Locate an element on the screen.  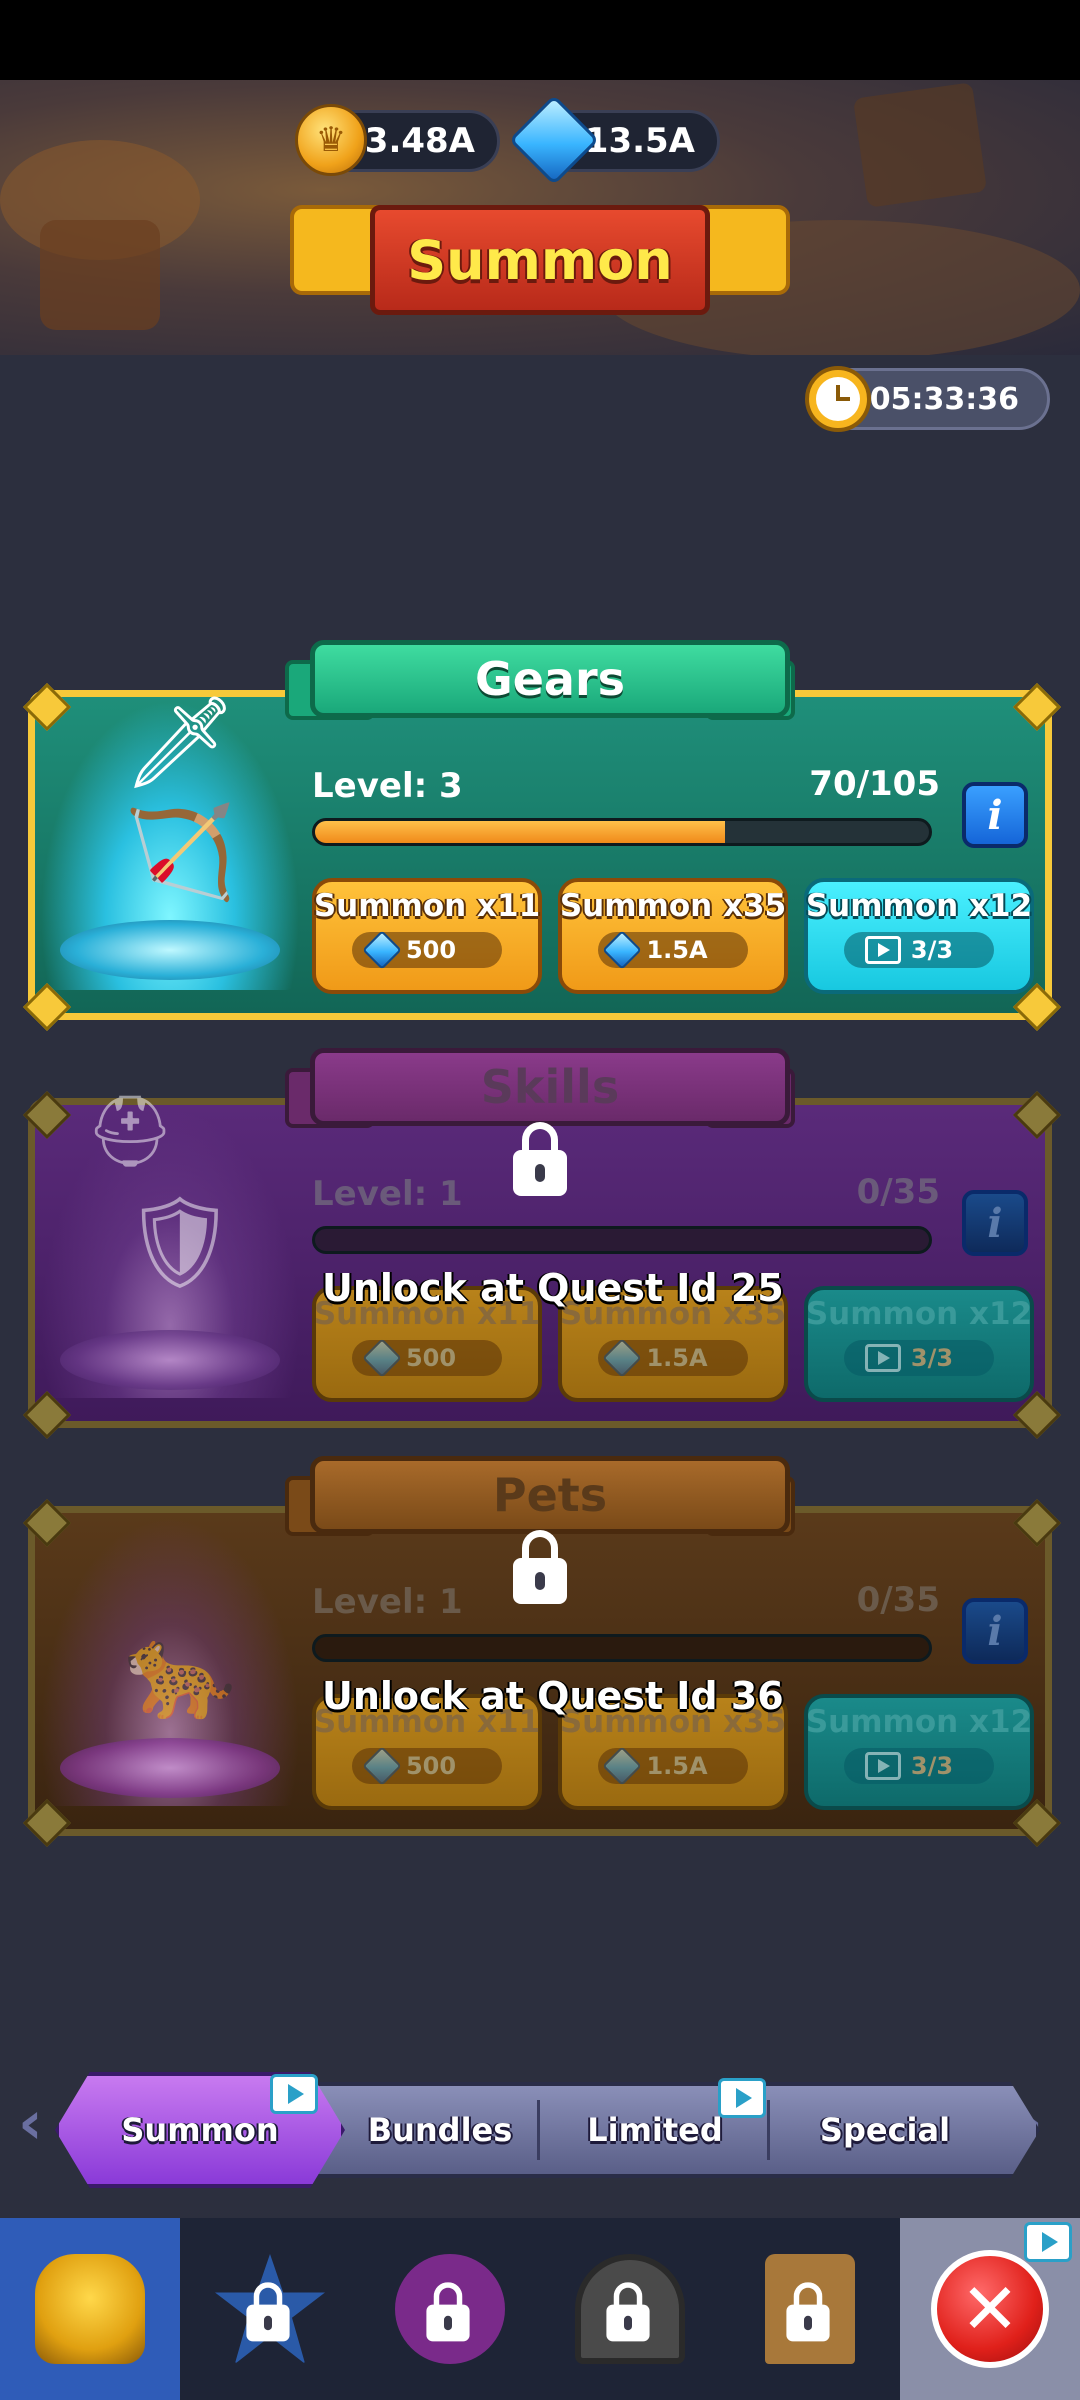
pets-title: Pets is located at coordinates (550, 1495).